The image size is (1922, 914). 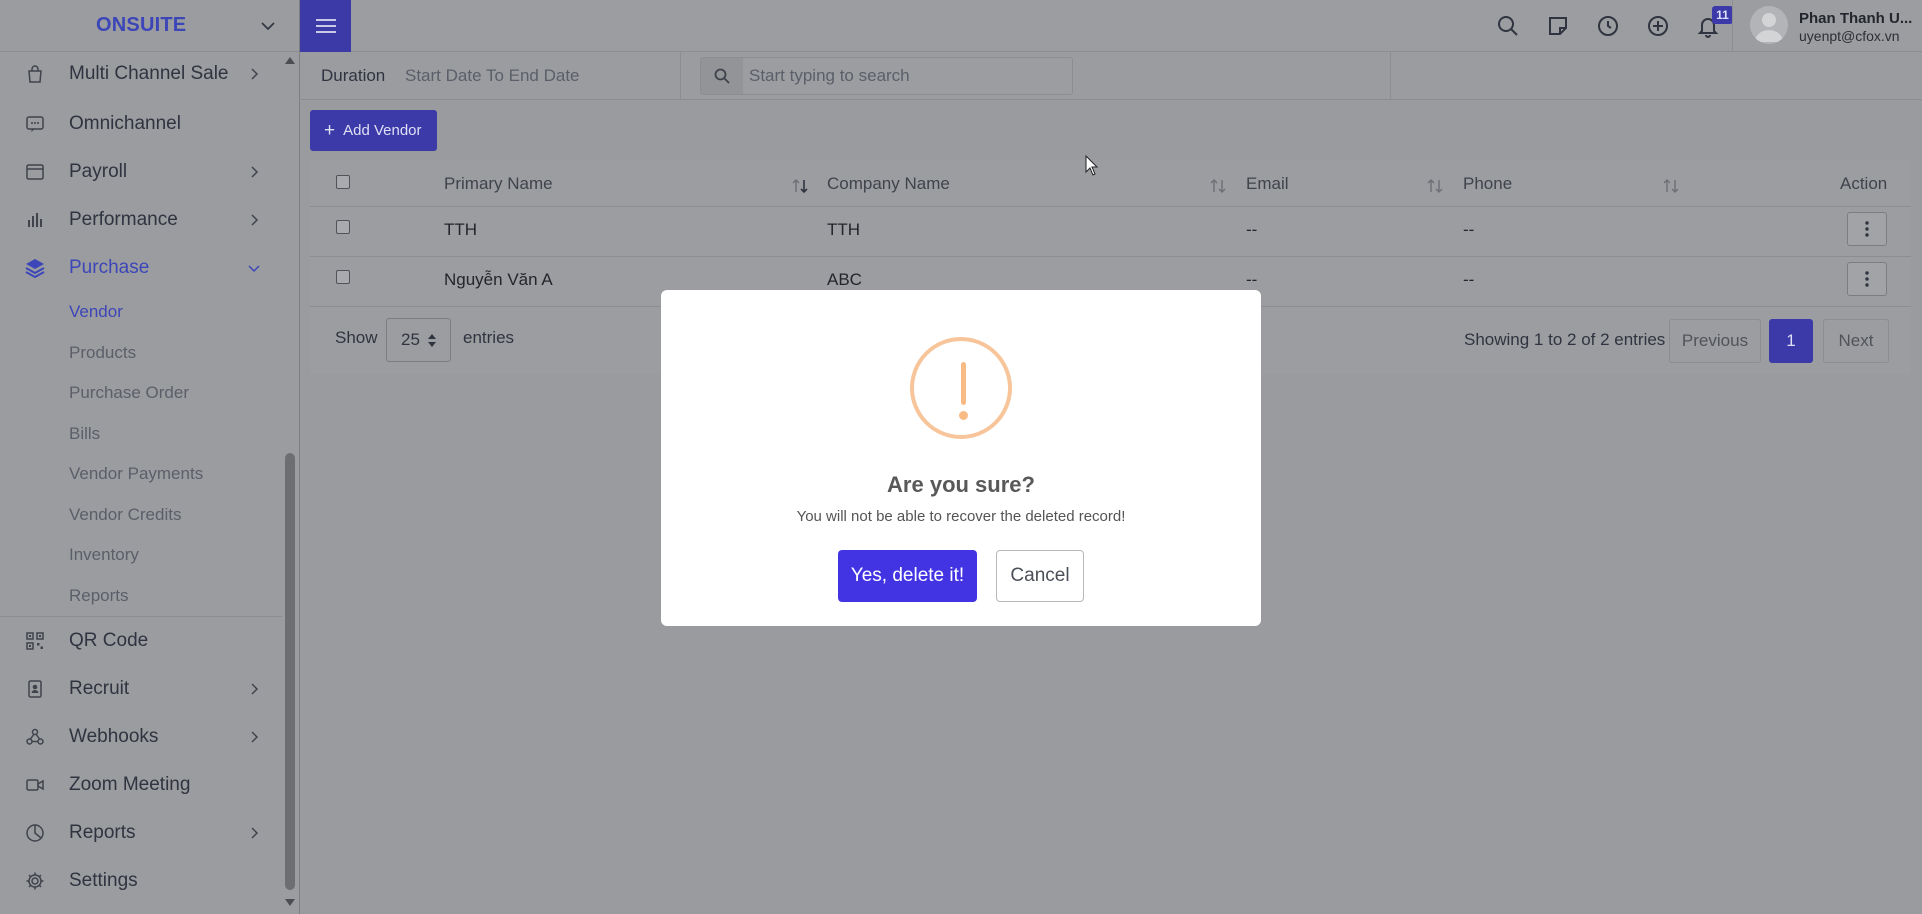 What do you see at coordinates (1558, 26) in the screenshot?
I see `sticky-note-icon` at bounding box center [1558, 26].